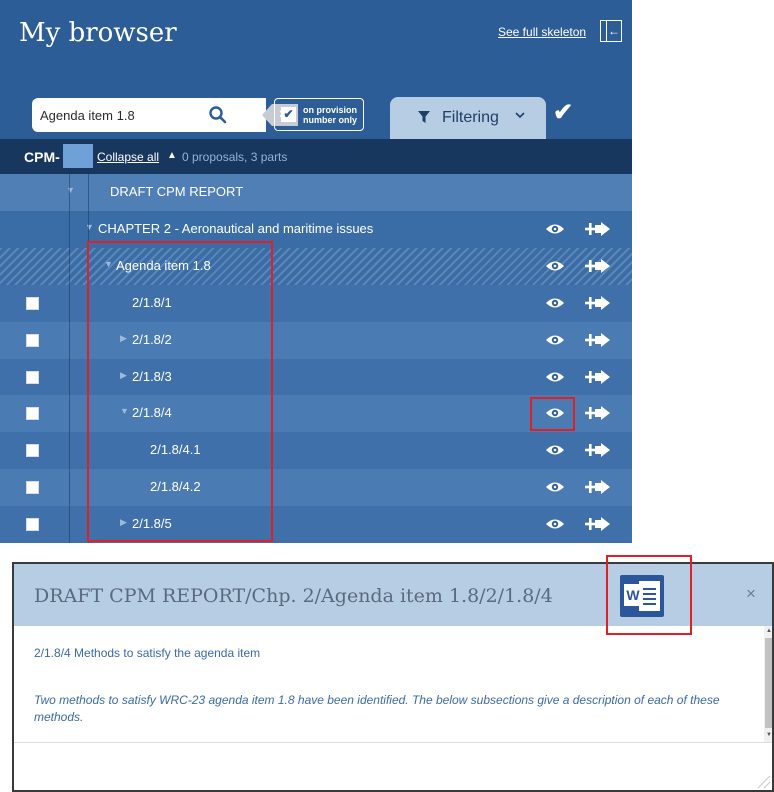  What do you see at coordinates (424, 117) in the screenshot?
I see `funnel-icon` at bounding box center [424, 117].